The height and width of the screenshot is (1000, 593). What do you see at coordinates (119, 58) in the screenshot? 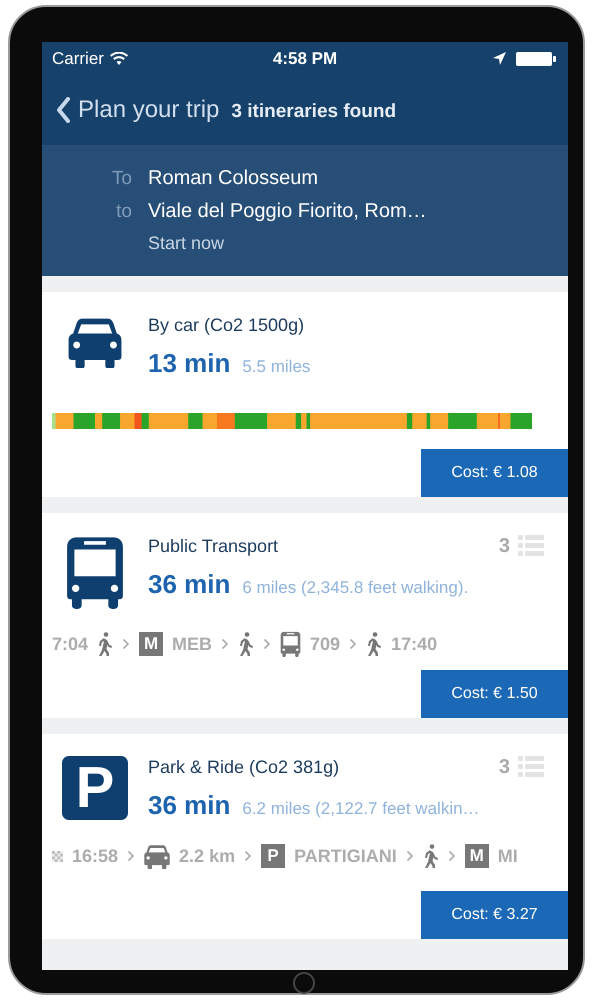
I see `wifi-icon` at bounding box center [119, 58].